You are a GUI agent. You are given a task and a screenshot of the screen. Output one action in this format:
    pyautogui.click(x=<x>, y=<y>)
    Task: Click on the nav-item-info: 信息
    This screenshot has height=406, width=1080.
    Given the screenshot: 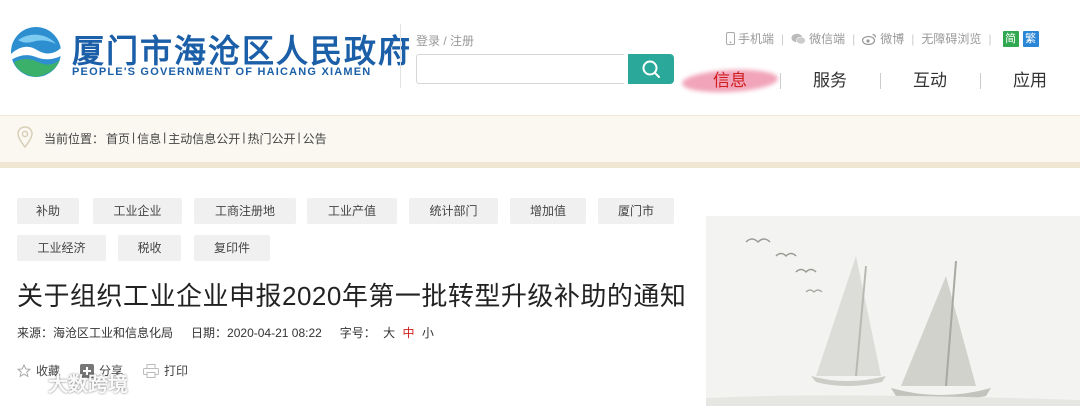 What is the action you would take?
    pyautogui.click(x=730, y=81)
    